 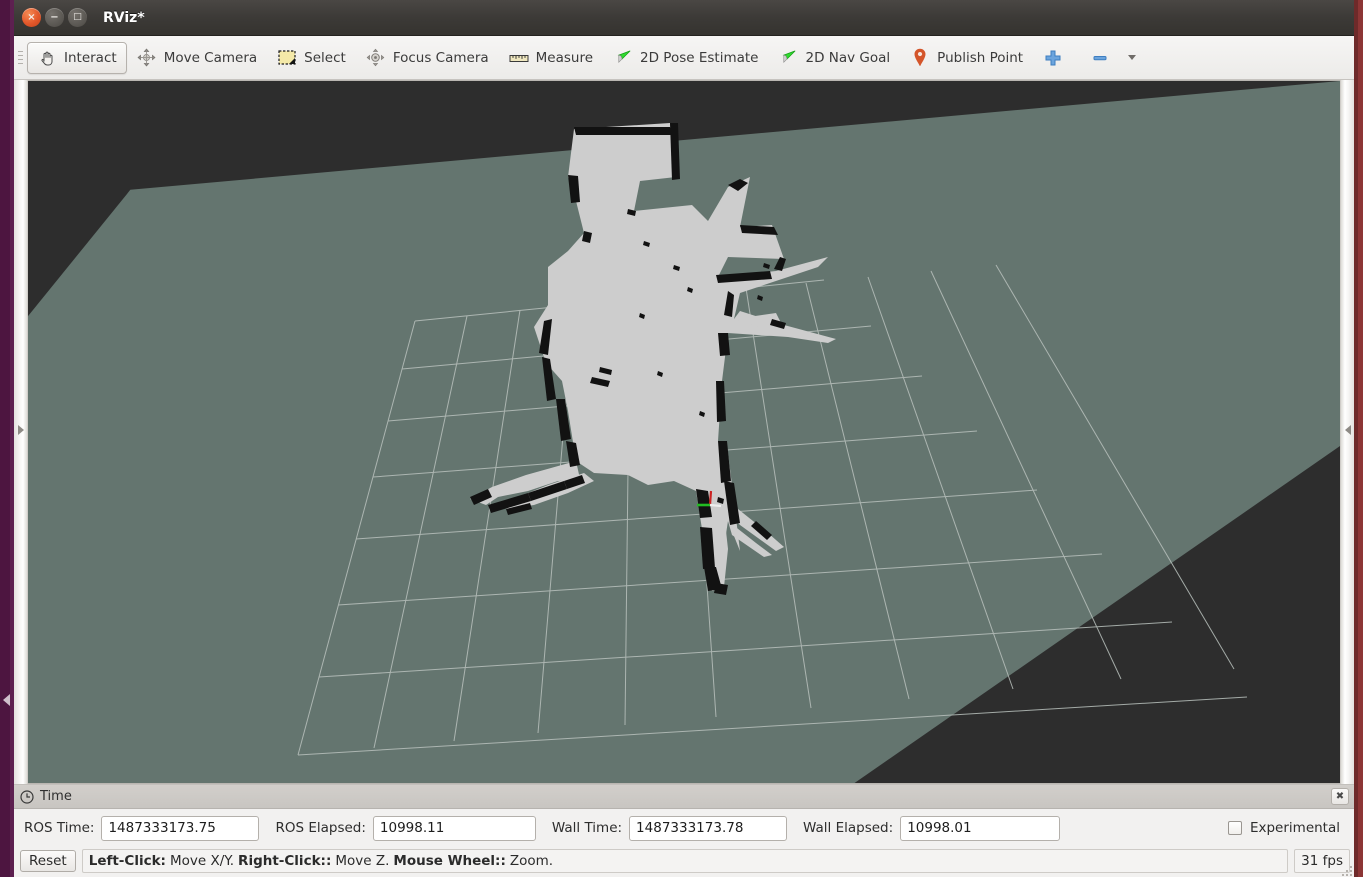 I want to click on experimental-checkbox: Experimental, so click(x=1285, y=828).